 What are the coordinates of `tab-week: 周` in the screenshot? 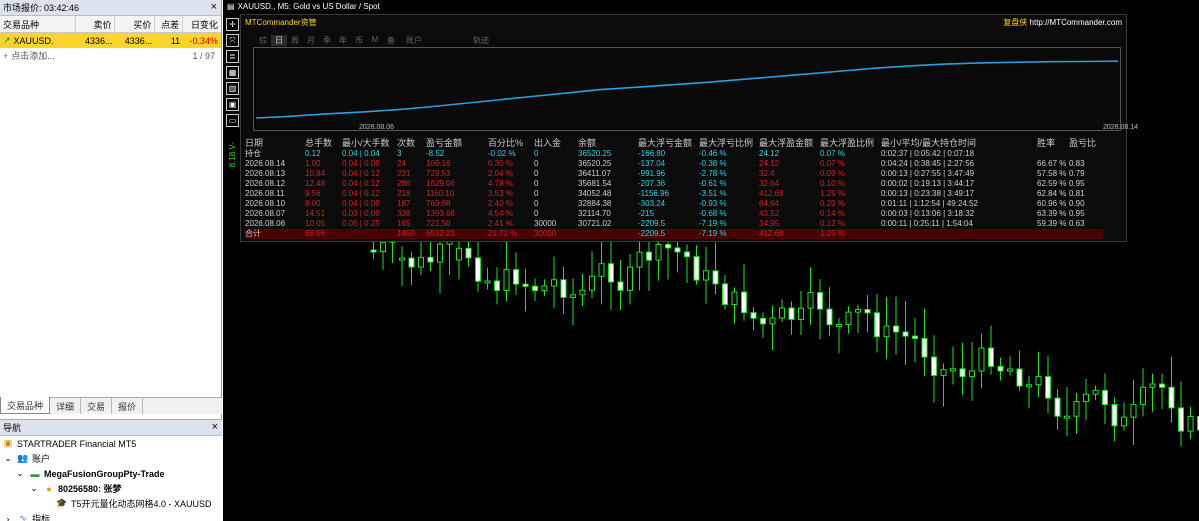 It's located at (295, 40).